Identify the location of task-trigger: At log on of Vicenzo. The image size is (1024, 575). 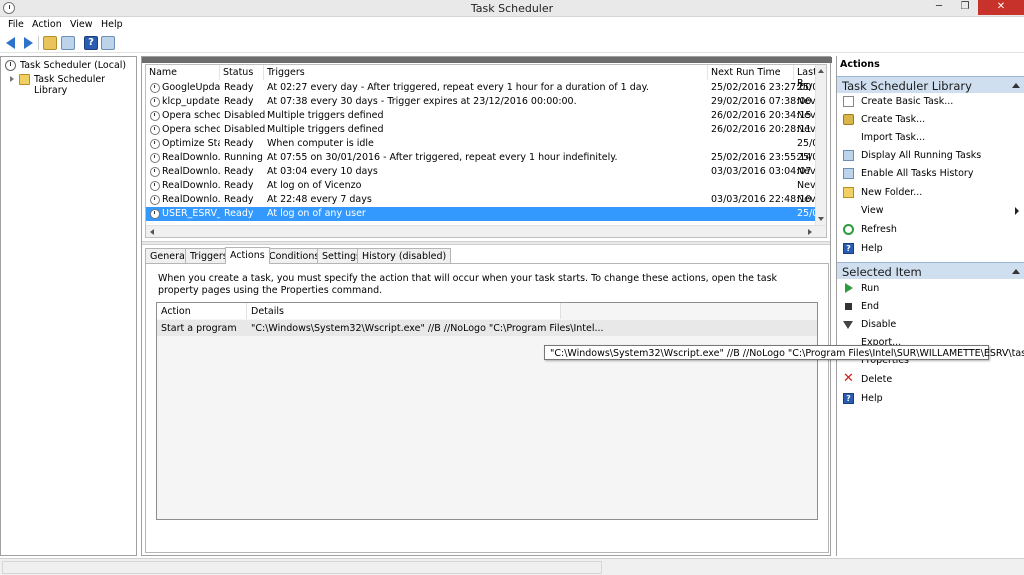
(314, 185).